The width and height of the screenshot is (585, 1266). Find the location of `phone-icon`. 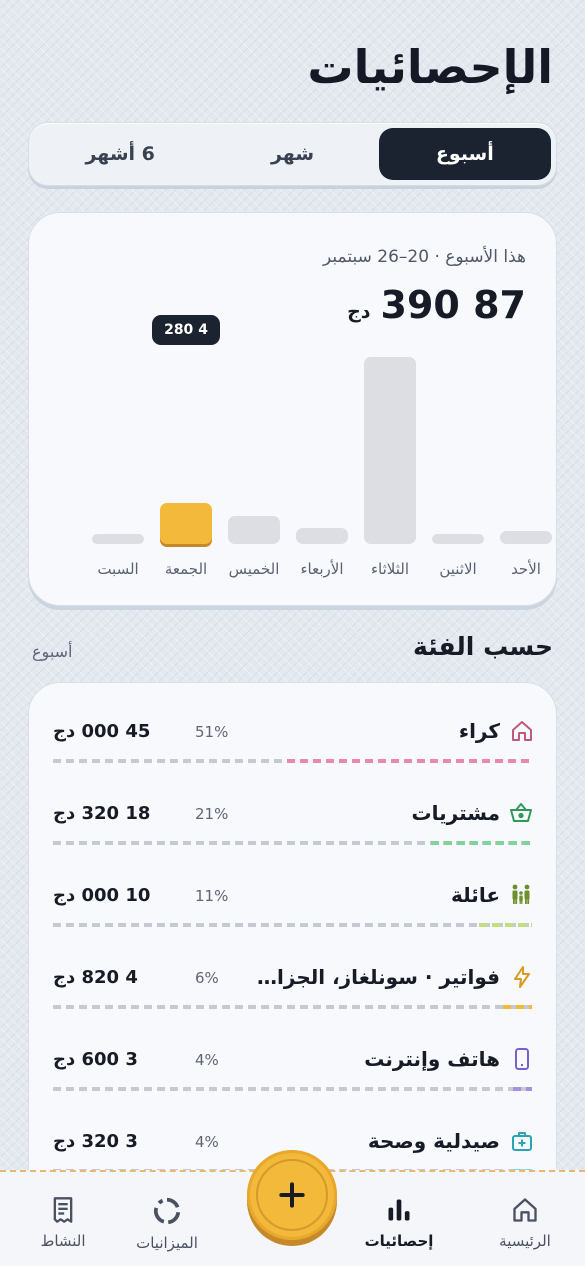

phone-icon is located at coordinates (522, 1059).